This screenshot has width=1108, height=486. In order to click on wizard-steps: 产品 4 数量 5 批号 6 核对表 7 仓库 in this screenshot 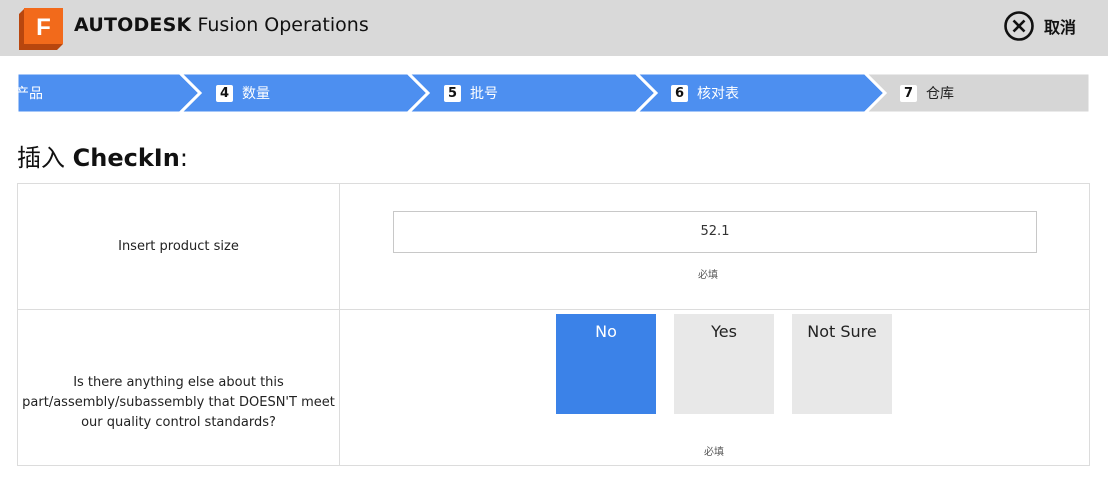, I will do `click(552, 93)`.